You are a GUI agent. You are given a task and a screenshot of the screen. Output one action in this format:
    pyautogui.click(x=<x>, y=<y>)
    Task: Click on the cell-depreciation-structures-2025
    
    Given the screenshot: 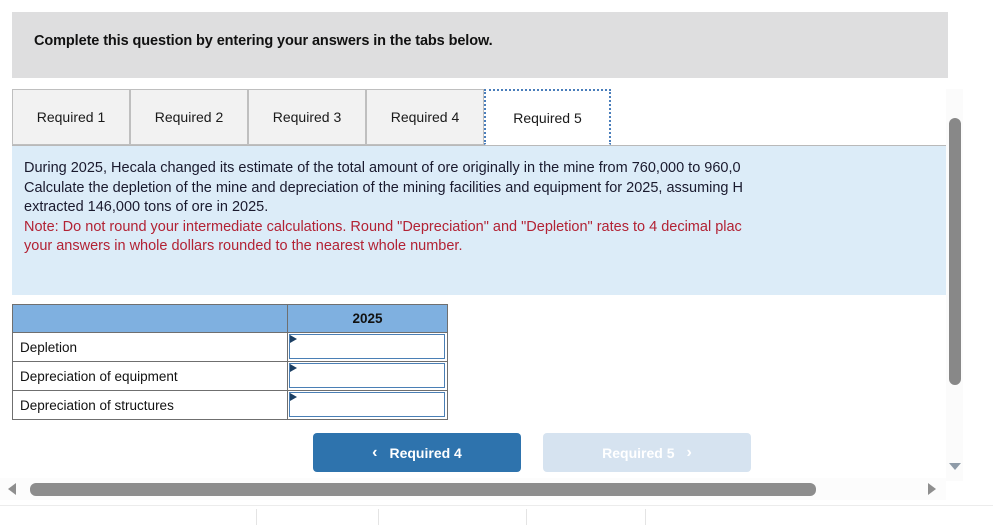 What is the action you would take?
    pyautogui.click(x=367, y=405)
    